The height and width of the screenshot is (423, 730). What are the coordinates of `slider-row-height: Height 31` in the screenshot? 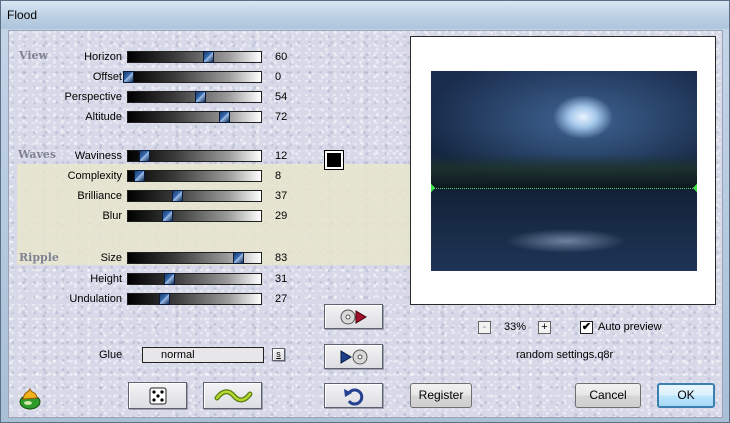 It's located at (159, 279).